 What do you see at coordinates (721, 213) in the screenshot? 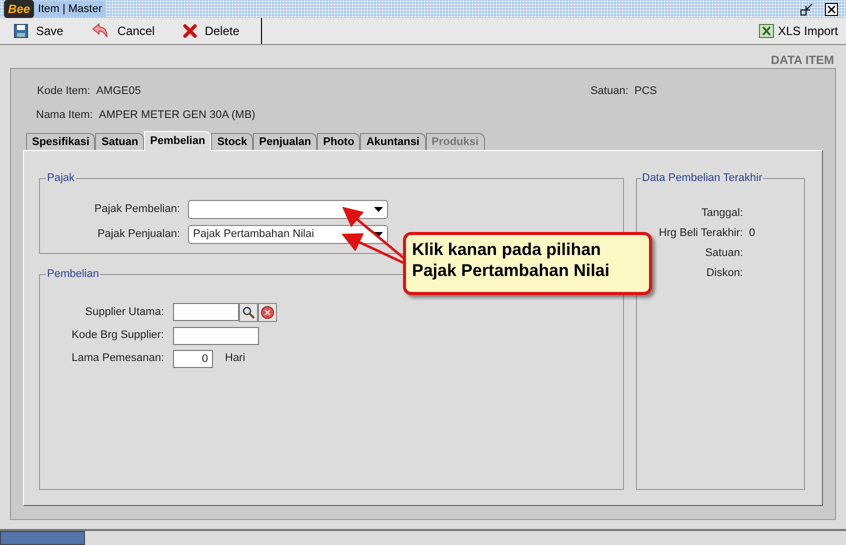
I see `field-label: Tanggal:` at bounding box center [721, 213].